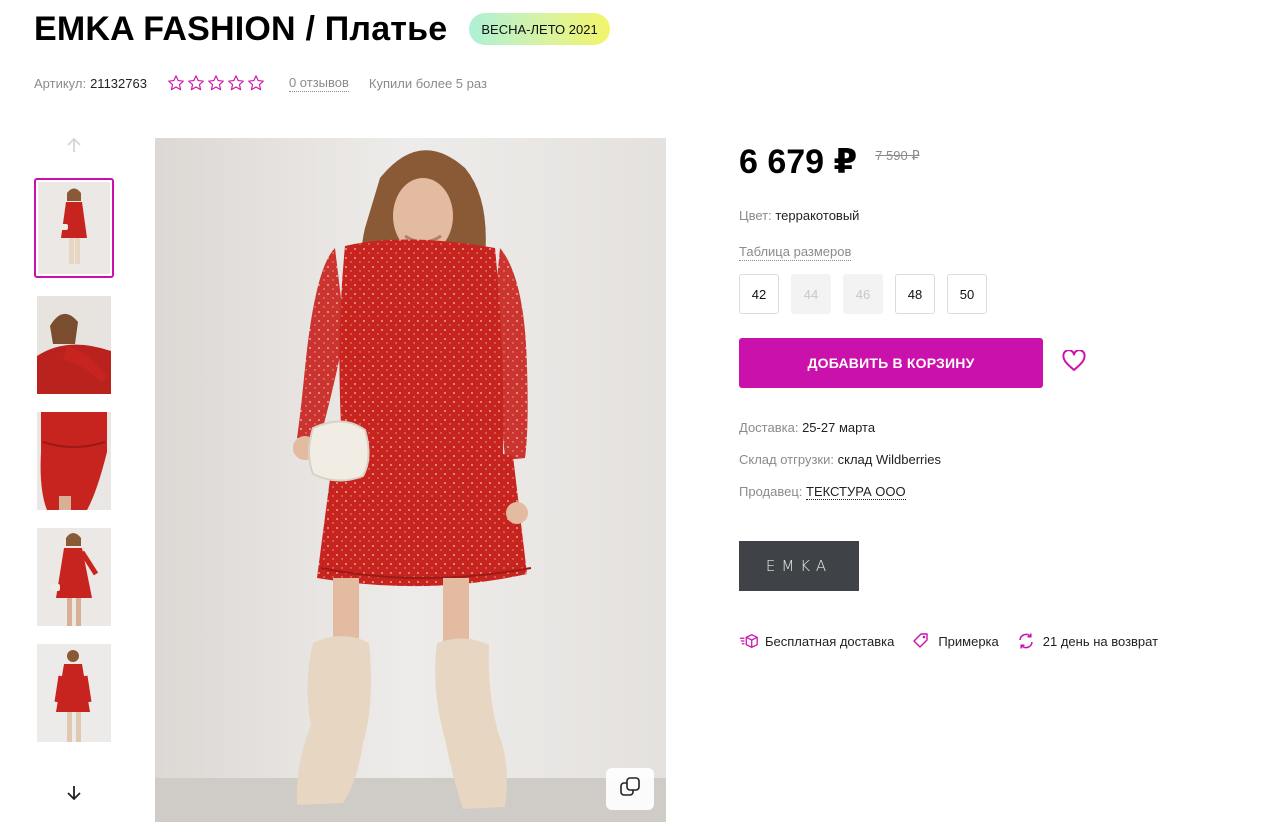 This screenshot has height=822, width=1269. Describe the element at coordinates (1100, 641) in the screenshot. I see `feature-label: 21 день на возврат` at that location.